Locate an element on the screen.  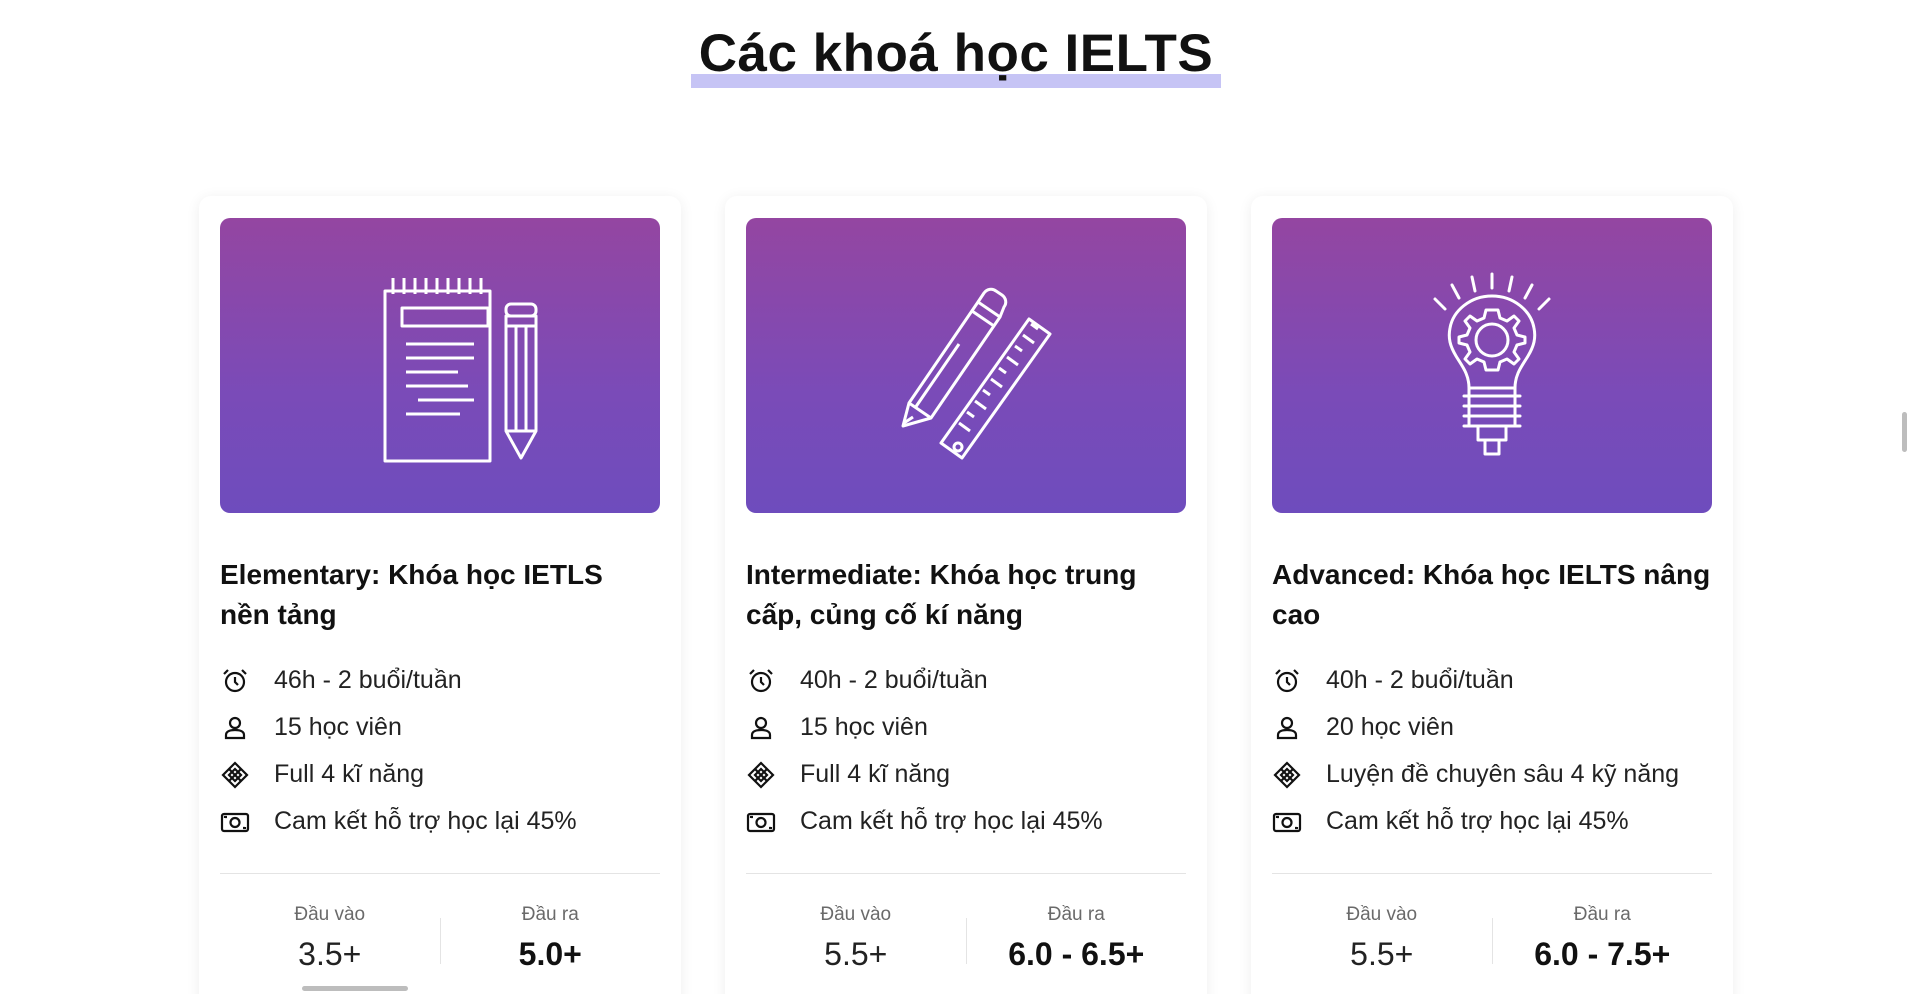
input-level: Đầu vào 3.5+ is located at coordinates (330, 939).